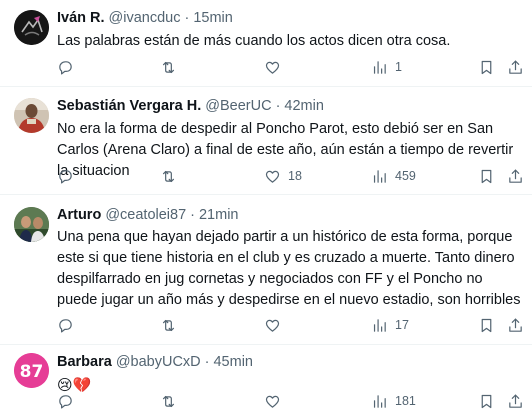  Describe the element at coordinates (304, 106) in the screenshot. I see `timestamp: 42min` at that location.